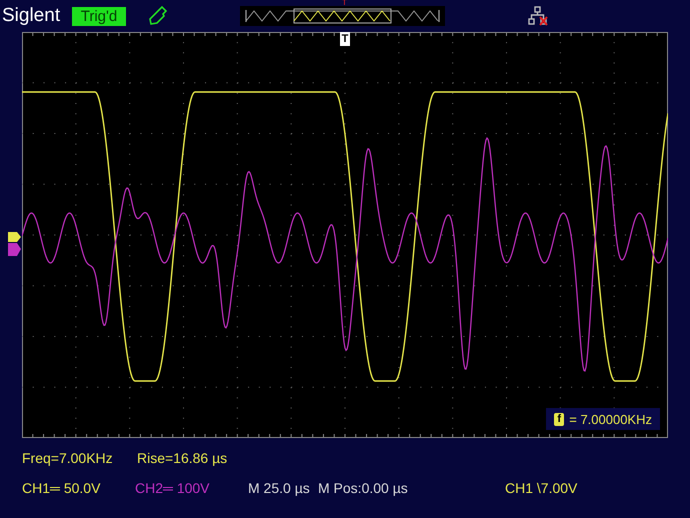 The height and width of the screenshot is (518, 690). What do you see at coordinates (541, 488) in the screenshot?
I see `status-readout: CH1 \7.00V` at bounding box center [541, 488].